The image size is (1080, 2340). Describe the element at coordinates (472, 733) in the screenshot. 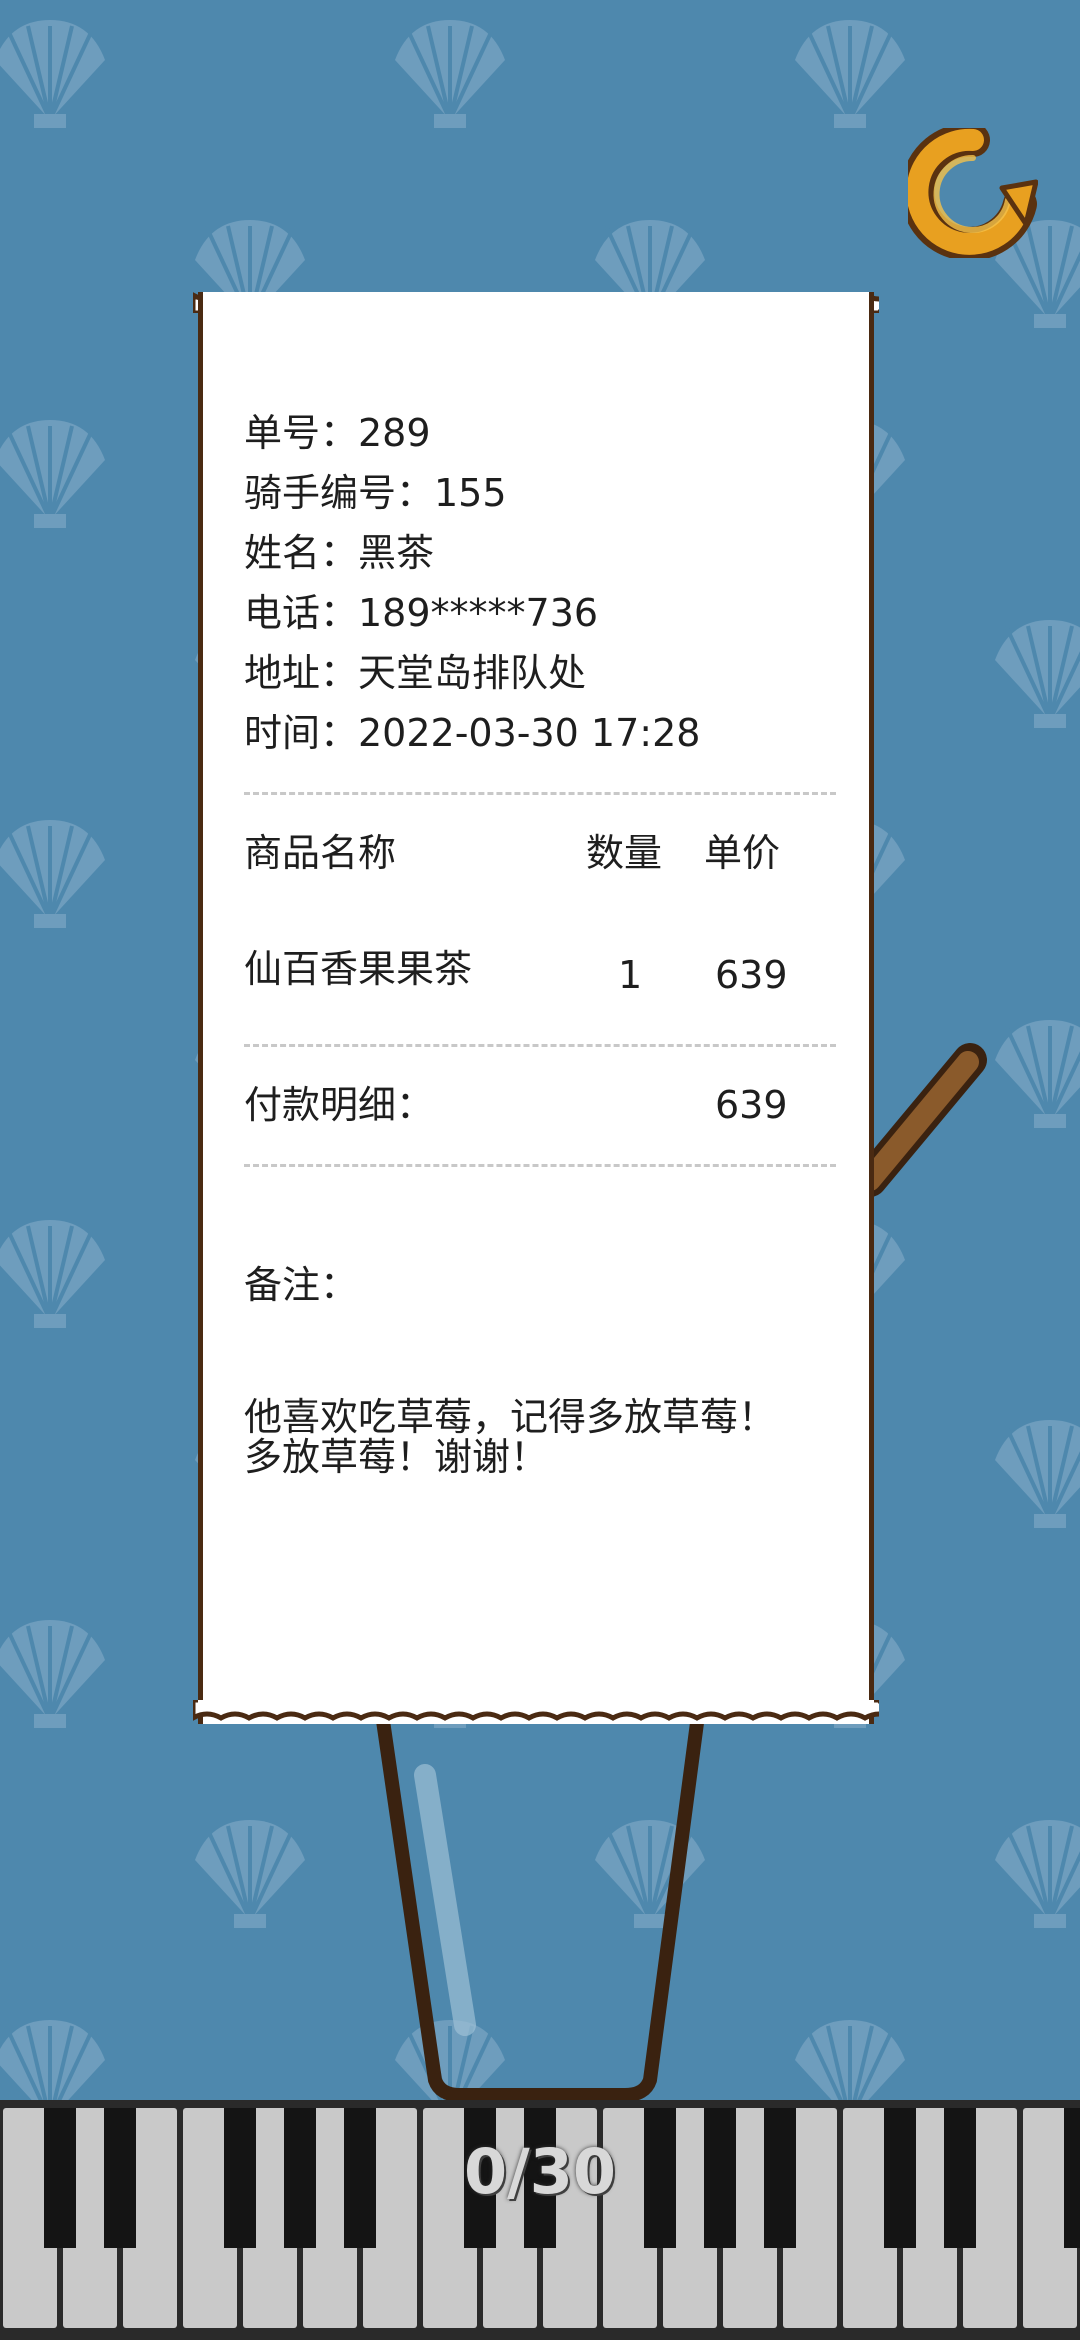

I see `order-time: 时间：2022-03-30 17:28` at that location.